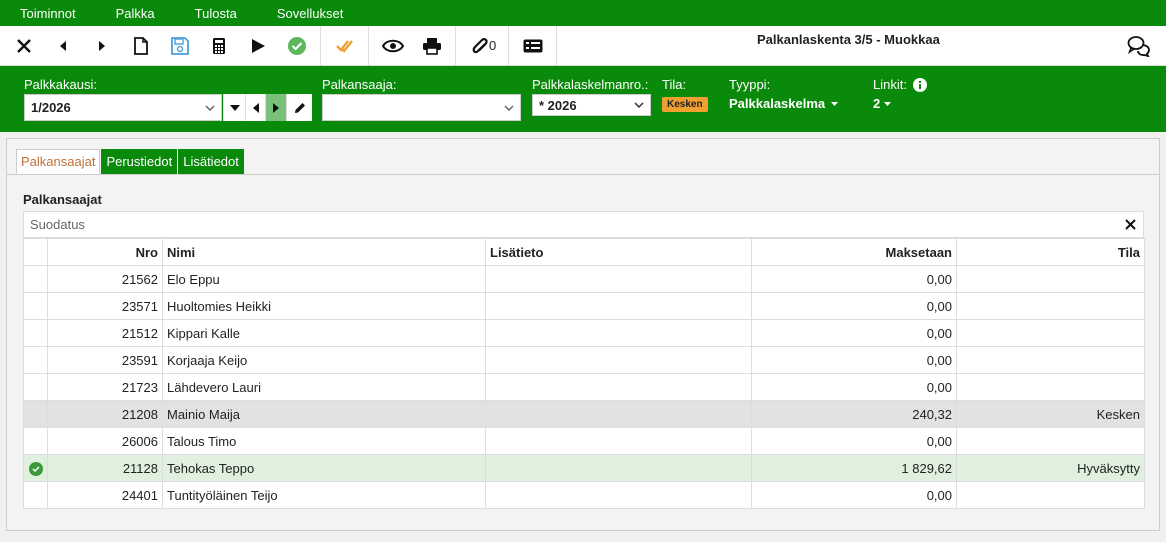 The height and width of the screenshot is (542, 1166). Describe the element at coordinates (105, 441) in the screenshot. I see `cell-nro: 26006` at that location.